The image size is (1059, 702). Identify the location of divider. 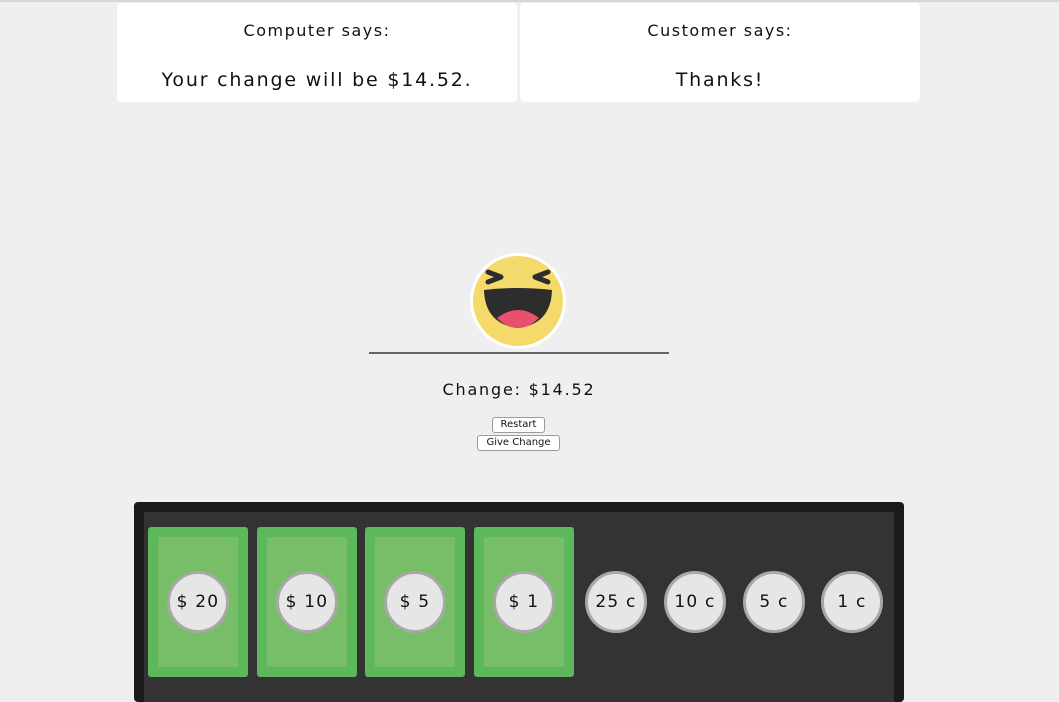
(519, 353).